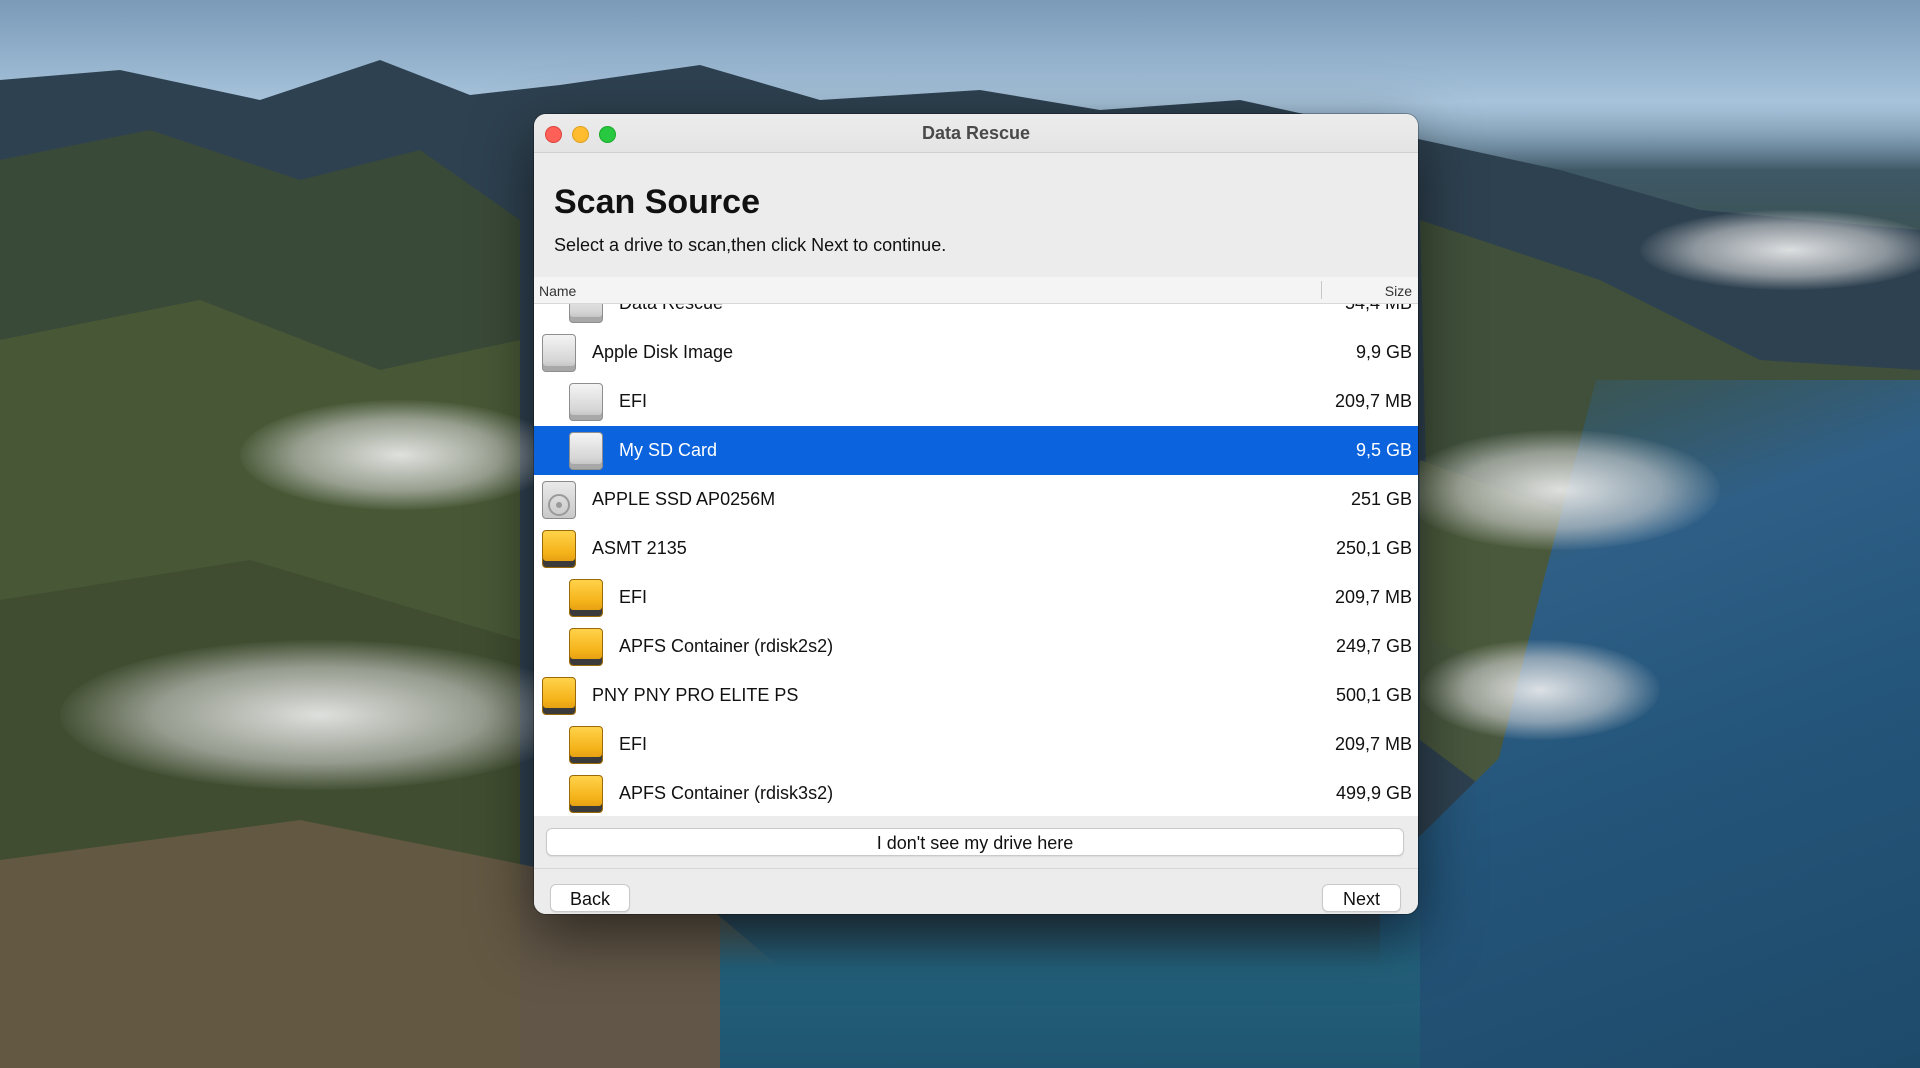  What do you see at coordinates (663, 352) in the screenshot?
I see `drive-name: Apple Disk Image` at bounding box center [663, 352].